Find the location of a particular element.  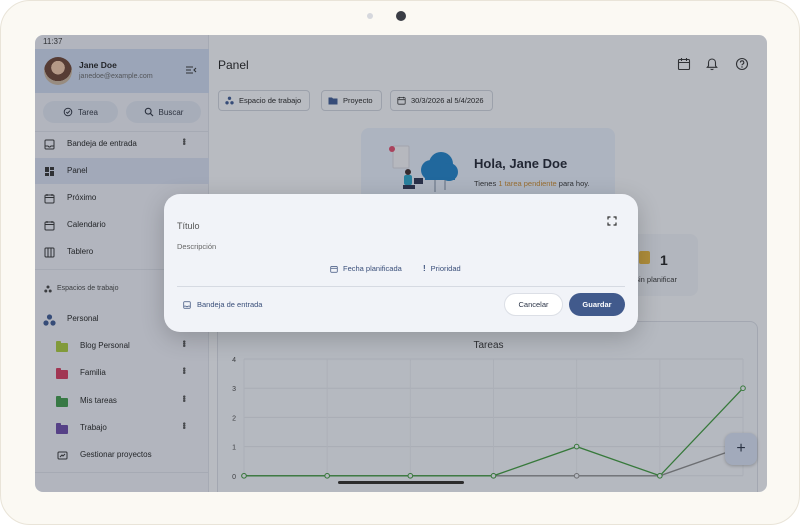

priority-button: ! Prioridad is located at coordinates (442, 268).